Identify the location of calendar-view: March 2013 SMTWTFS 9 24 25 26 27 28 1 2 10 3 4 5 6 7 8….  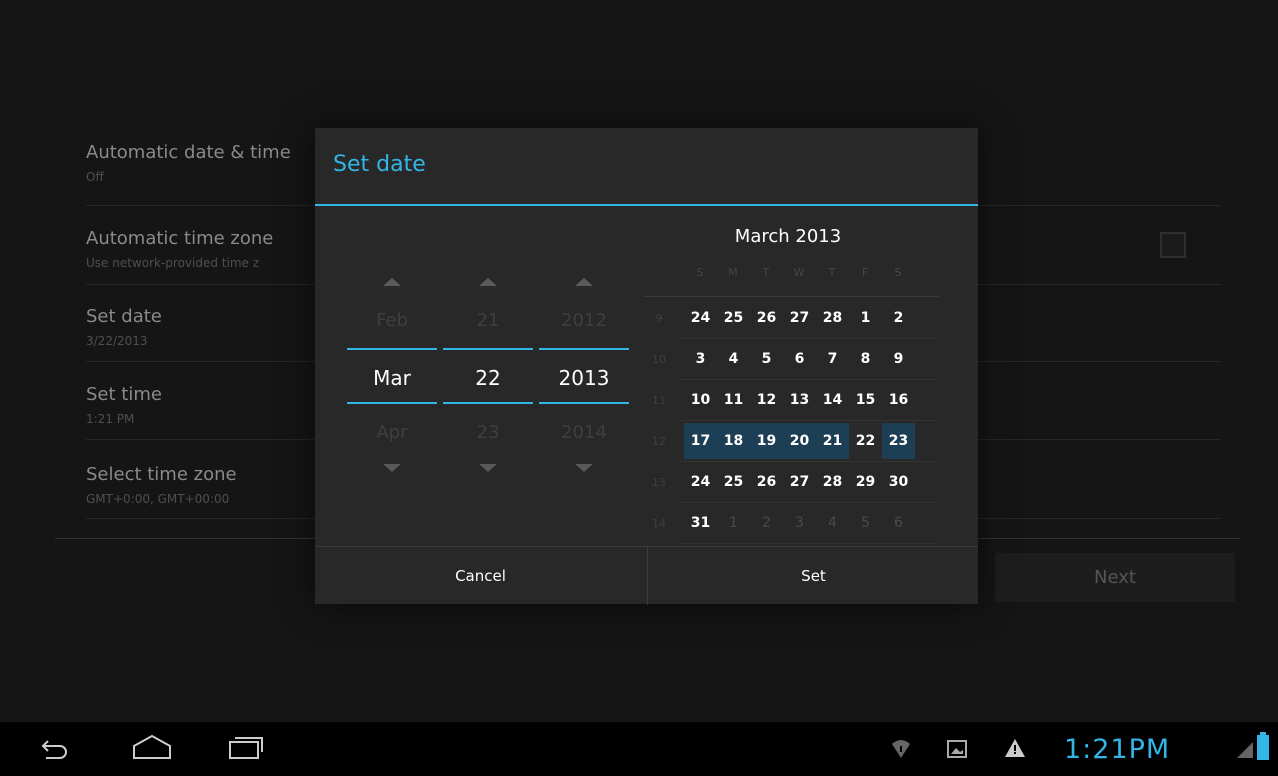
(793, 383).